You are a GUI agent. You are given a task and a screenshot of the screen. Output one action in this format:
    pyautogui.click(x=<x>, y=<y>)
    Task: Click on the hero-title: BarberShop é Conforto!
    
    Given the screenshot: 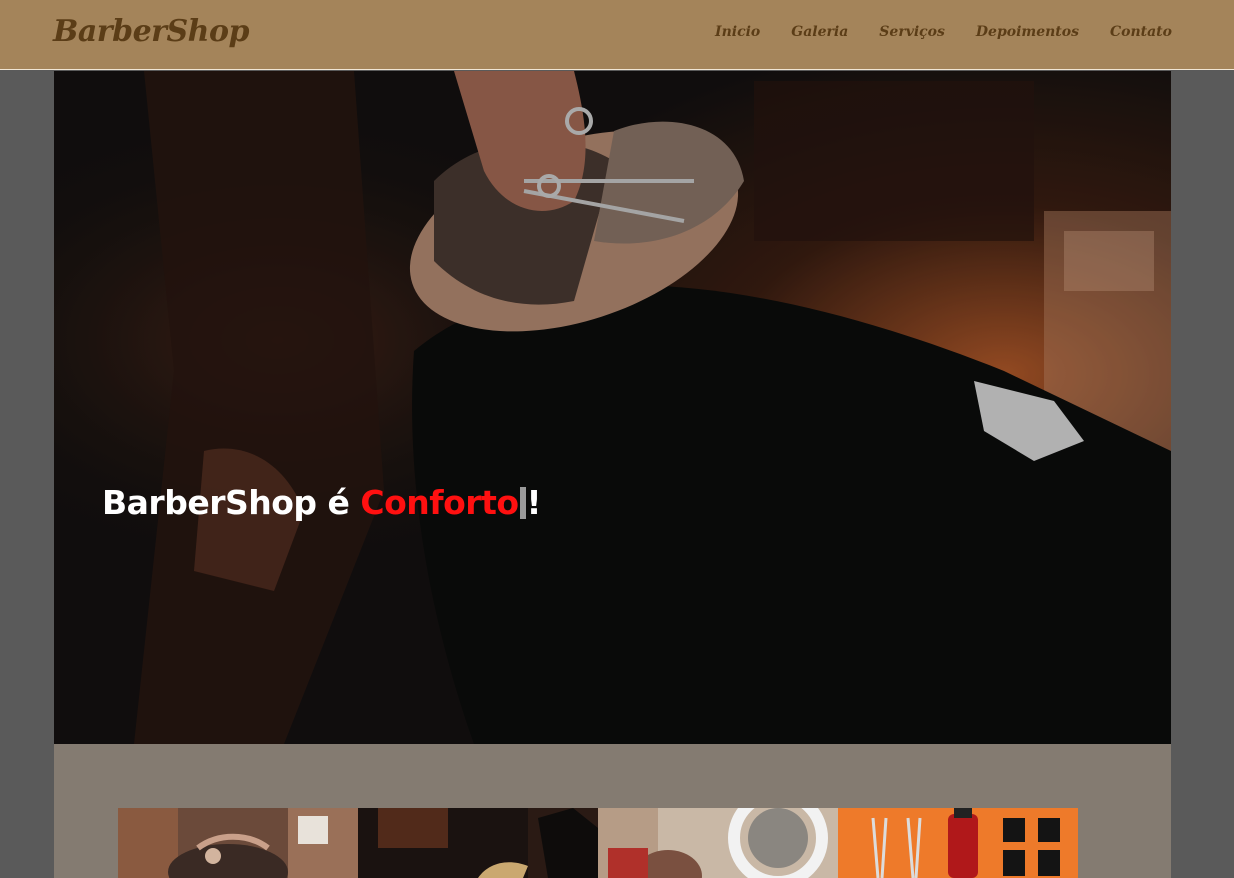 What is the action you would take?
    pyautogui.click(x=322, y=502)
    